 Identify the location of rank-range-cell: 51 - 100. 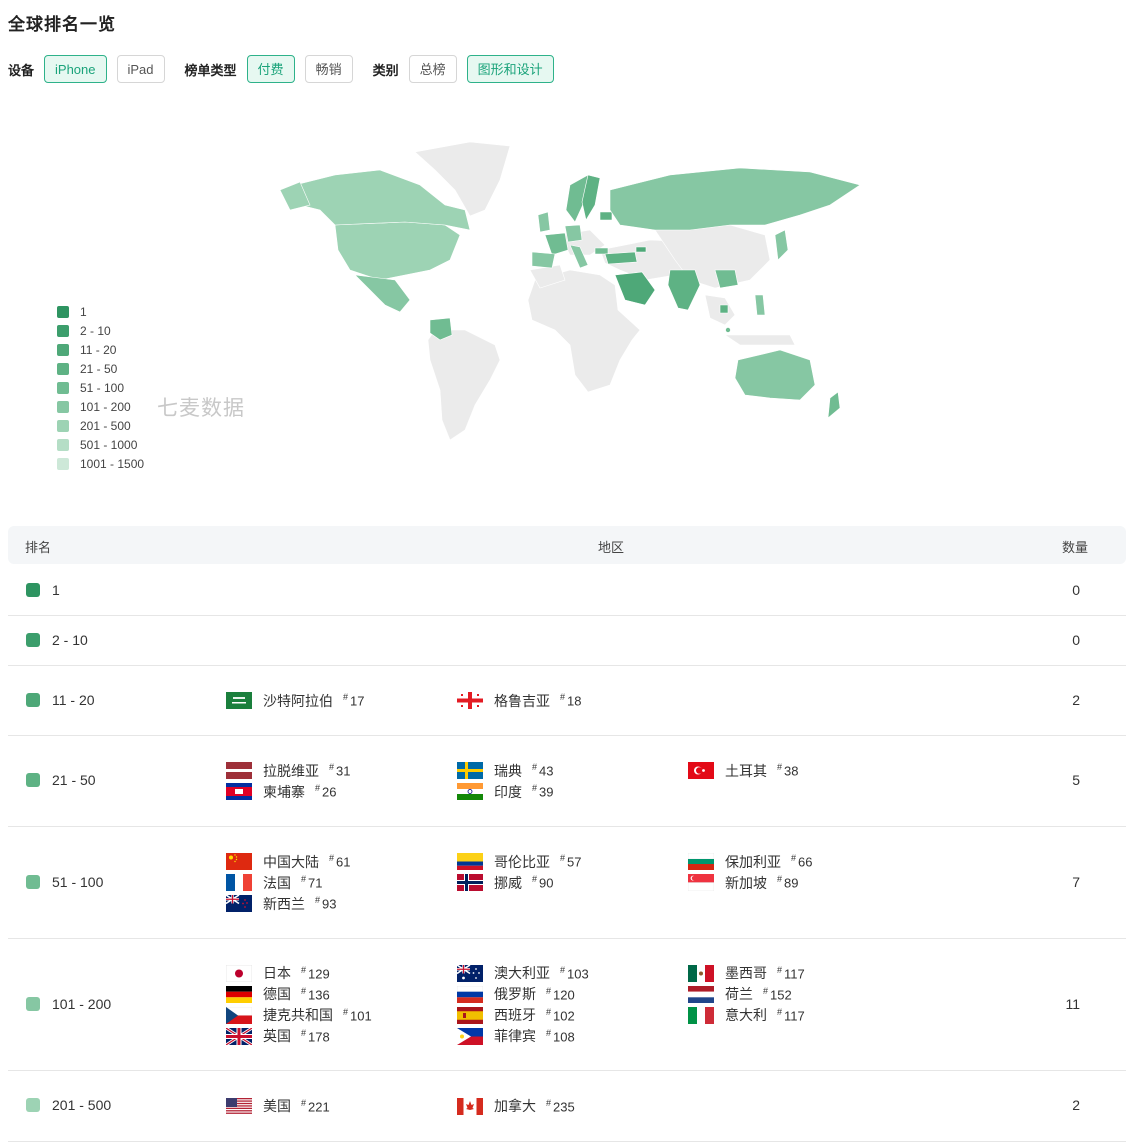
(64, 882).